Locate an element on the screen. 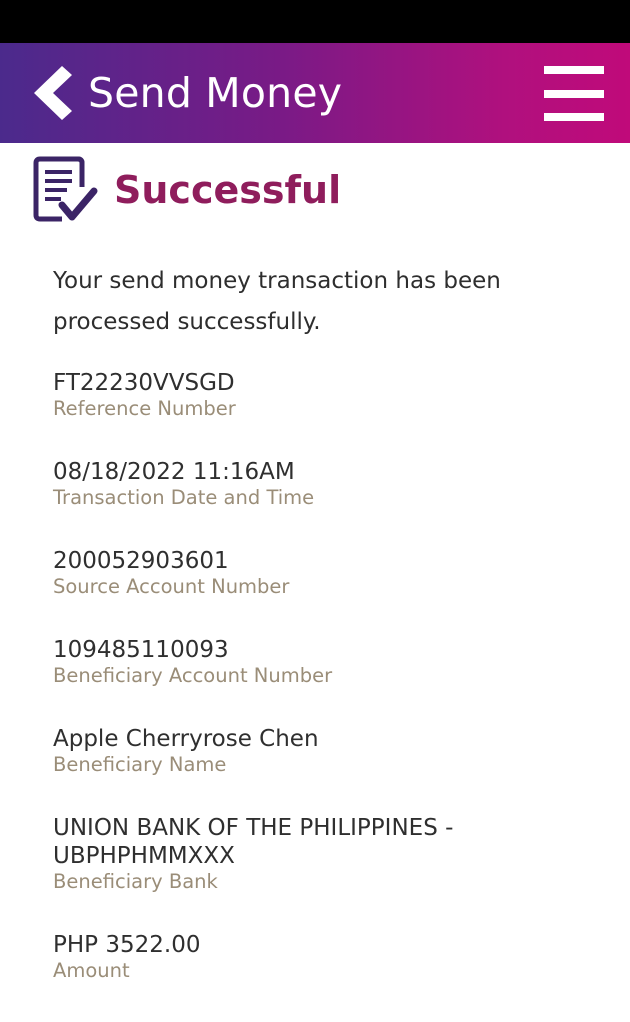 The width and height of the screenshot is (630, 1022). app-header: Send Money is located at coordinates (315, 93).